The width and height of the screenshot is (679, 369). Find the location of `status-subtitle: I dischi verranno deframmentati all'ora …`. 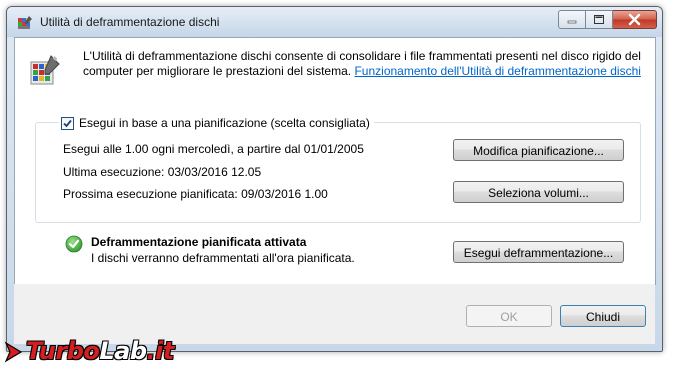

status-subtitle: I dischi verranno deframmentati all'ora … is located at coordinates (223, 258).